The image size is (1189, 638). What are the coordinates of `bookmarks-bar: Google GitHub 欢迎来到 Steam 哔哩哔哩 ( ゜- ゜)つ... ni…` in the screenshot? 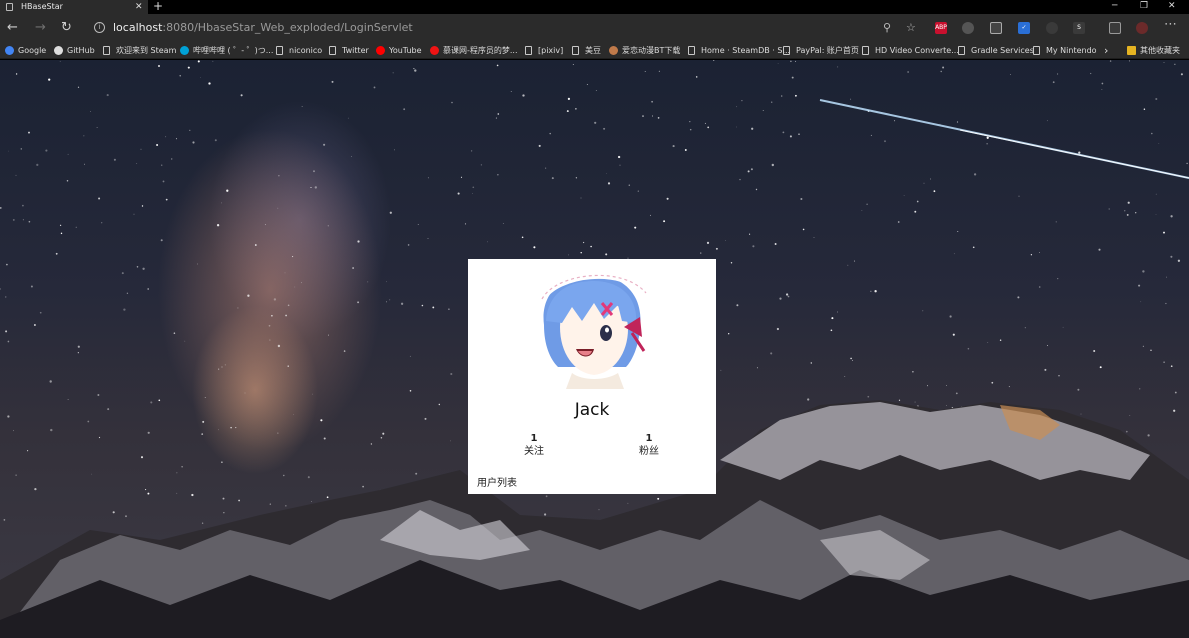 It's located at (594, 50).